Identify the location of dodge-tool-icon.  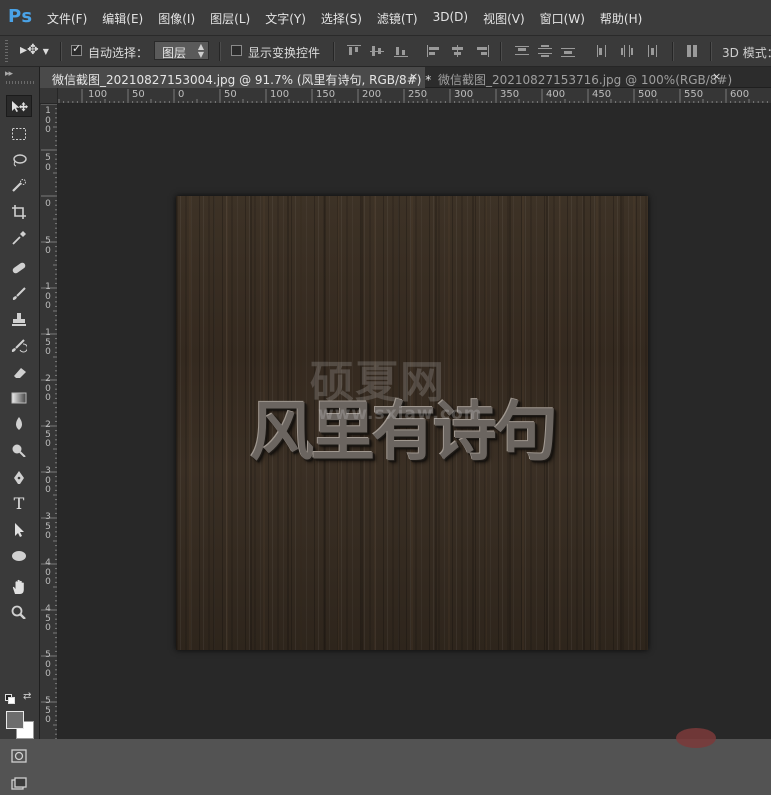
(19, 450).